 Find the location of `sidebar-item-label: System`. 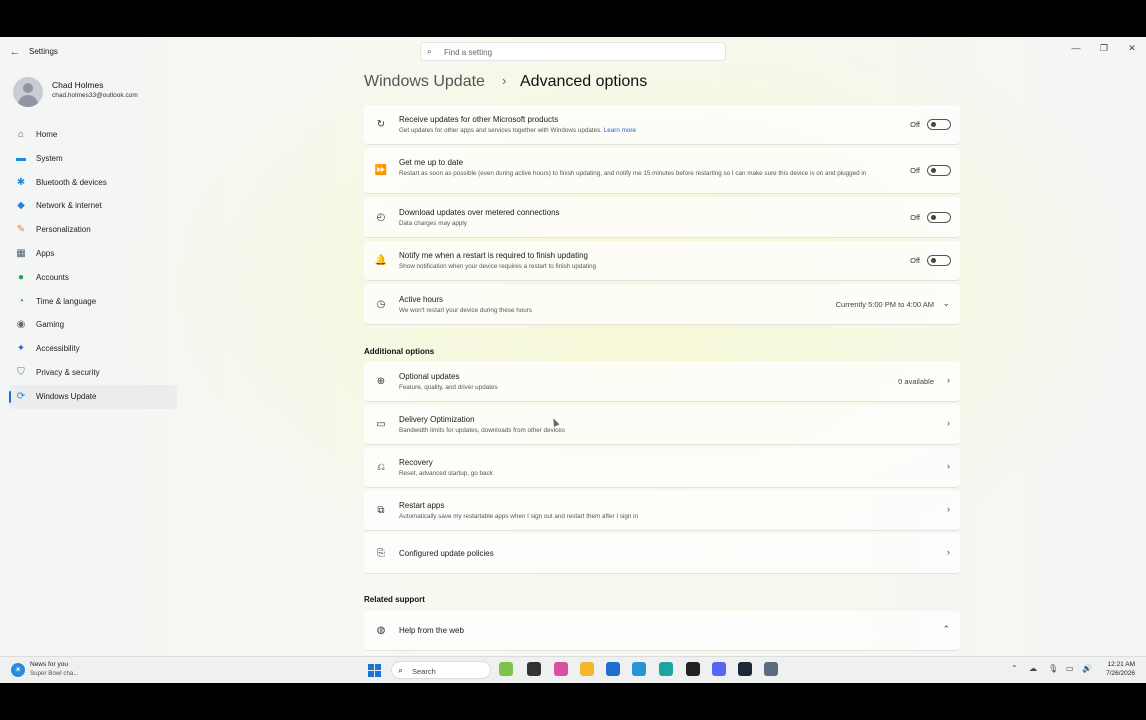

sidebar-item-label: System is located at coordinates (49, 158).